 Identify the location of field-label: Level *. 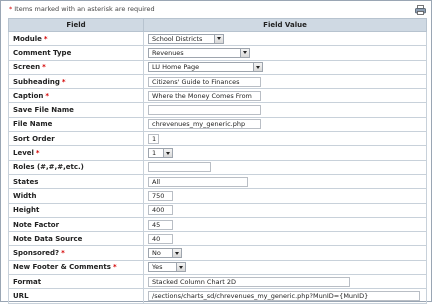
(76, 153).